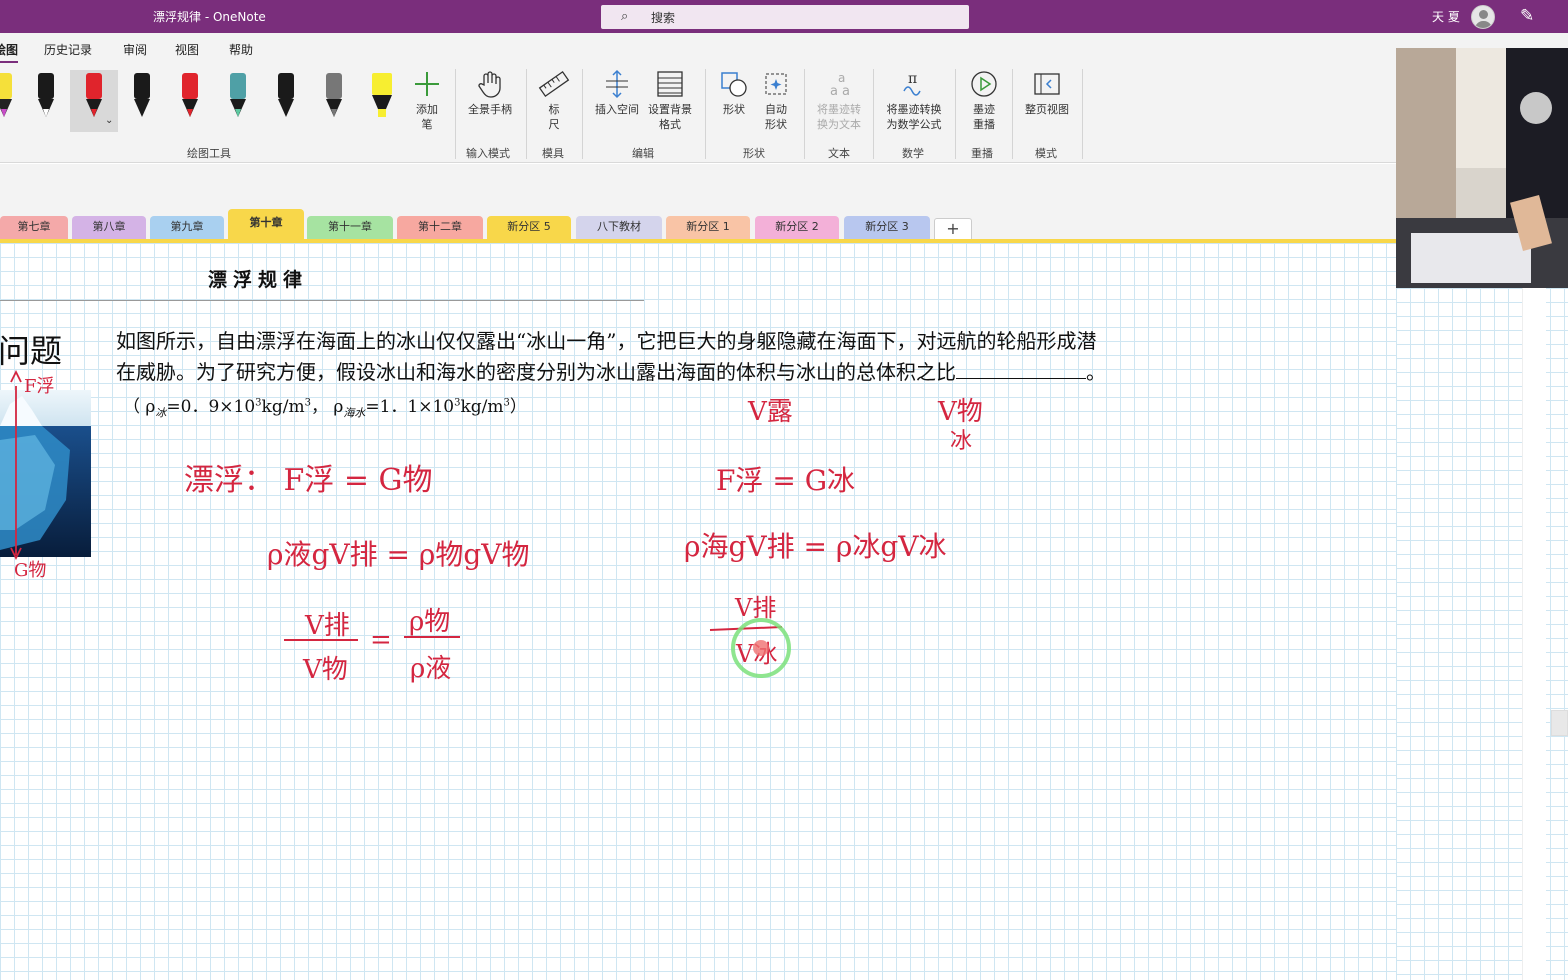 The image size is (1568, 980). I want to click on ink-to-text-icon: aa a, so click(840, 85).